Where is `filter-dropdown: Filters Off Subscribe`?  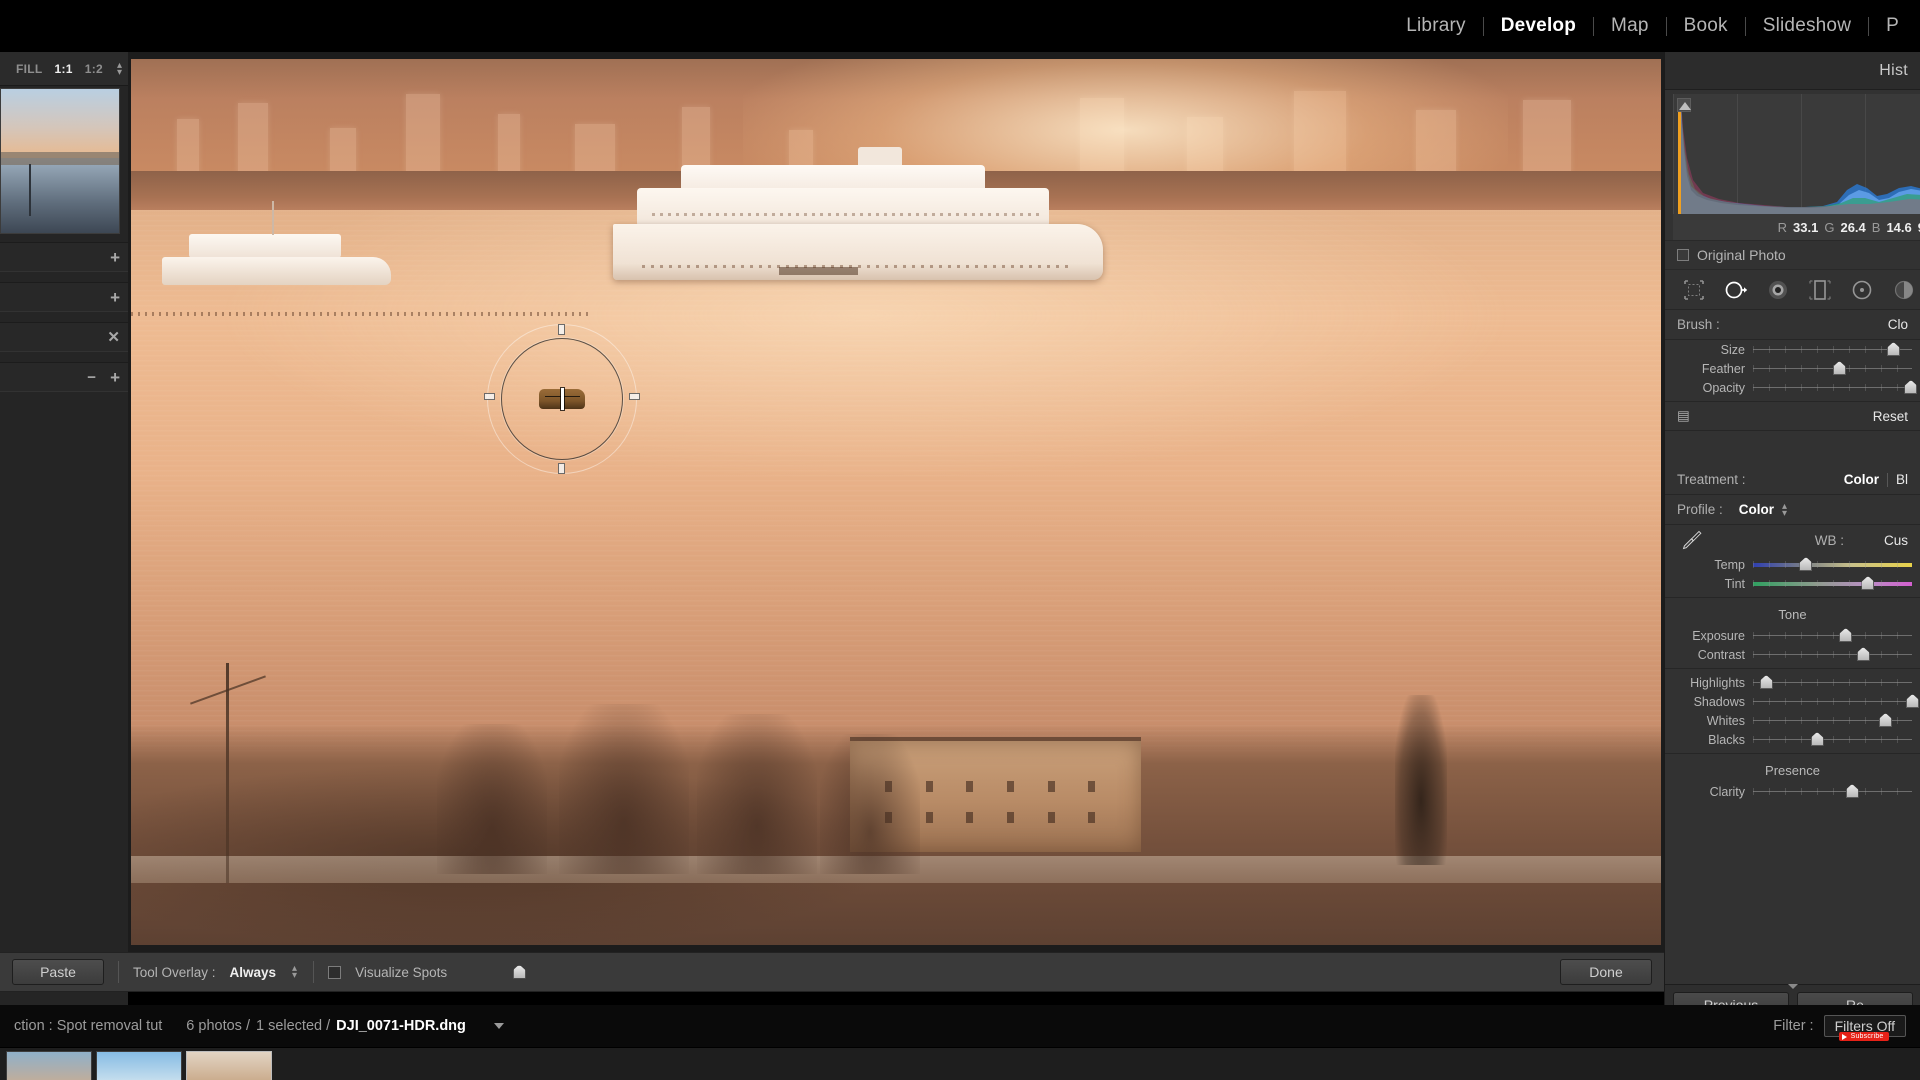
filter-dropdown: Filters Off Subscribe is located at coordinates (1864, 1028).